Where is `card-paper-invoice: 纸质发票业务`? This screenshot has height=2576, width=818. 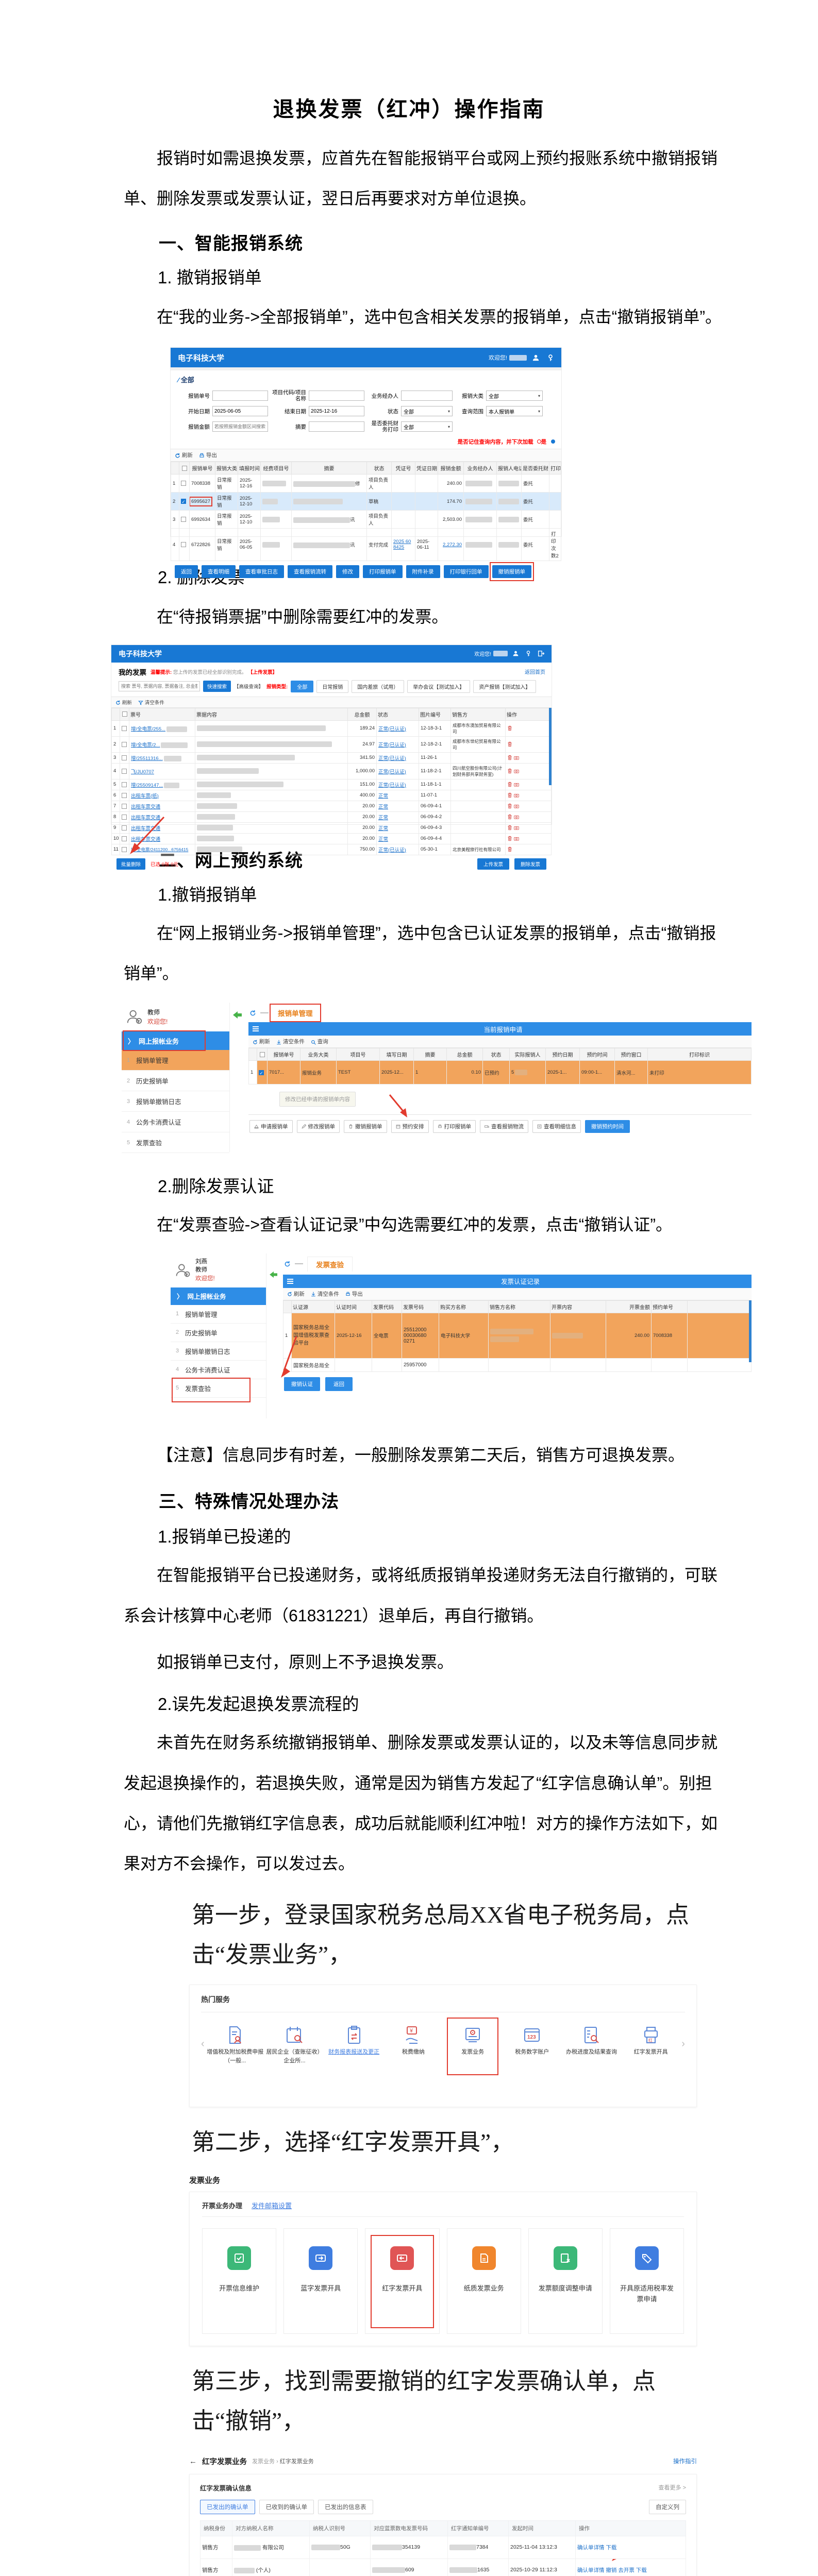
card-paper-invoice: 纸质发票业务 is located at coordinates (483, 2281).